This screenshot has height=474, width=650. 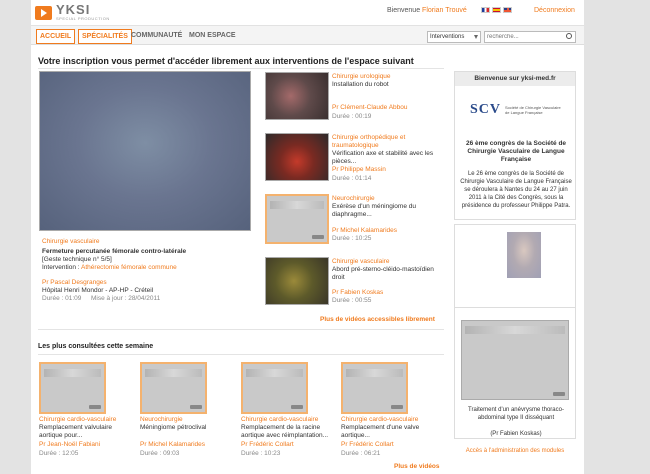 I want to click on welcome-text: Bienvenue, so click(x=404, y=10).